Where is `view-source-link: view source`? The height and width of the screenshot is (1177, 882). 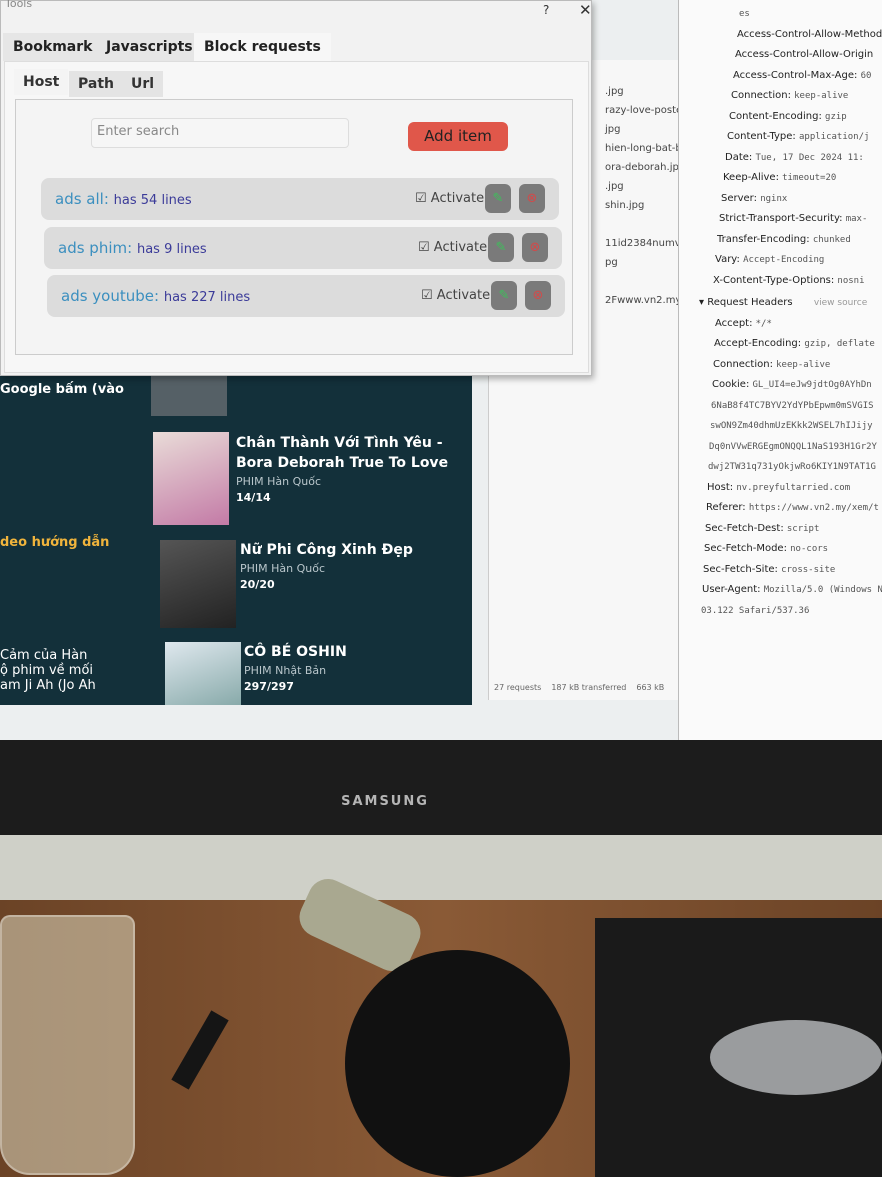 view-source-link: view source is located at coordinates (840, 303).